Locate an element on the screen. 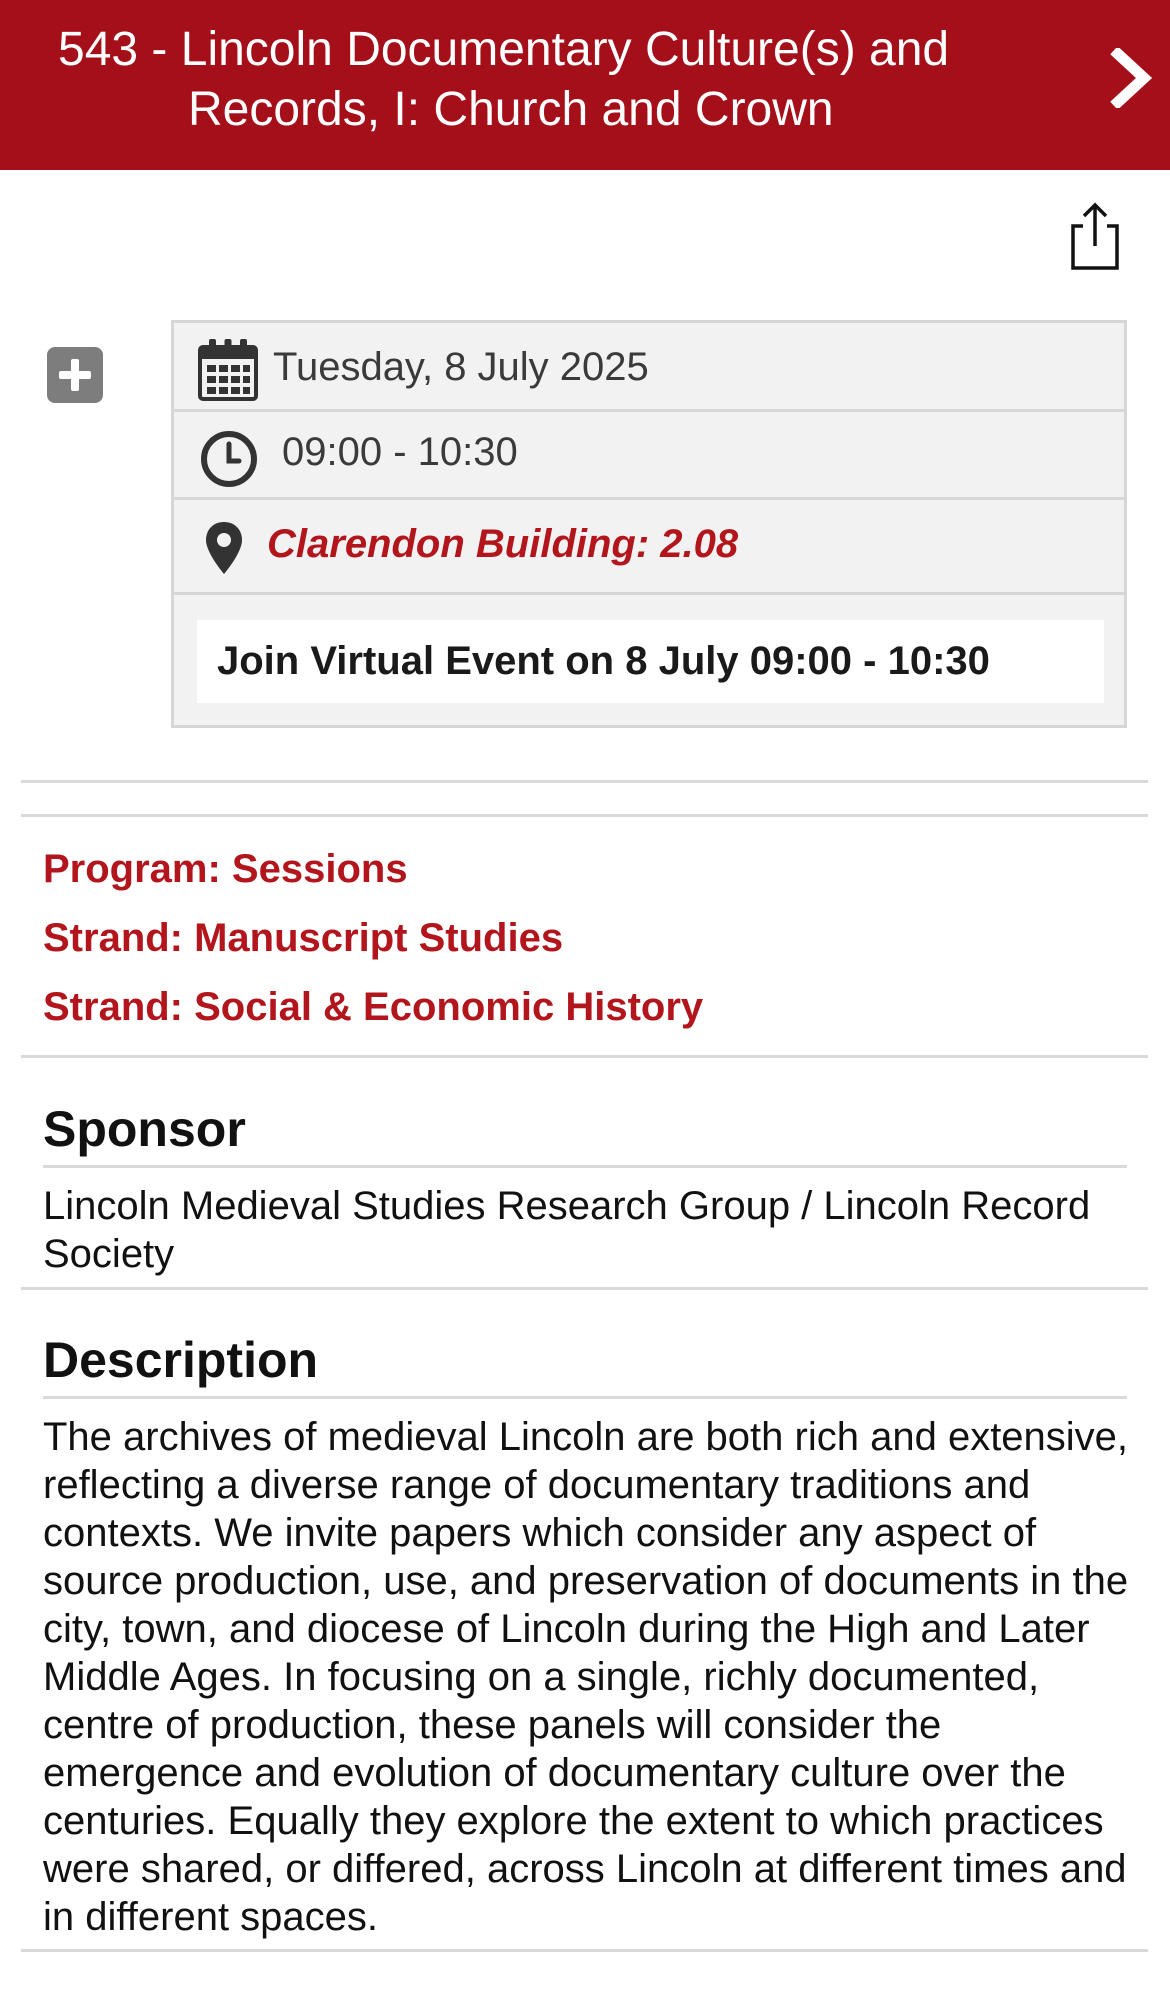  time-row: 09:00 - 10:30 is located at coordinates (649, 456).